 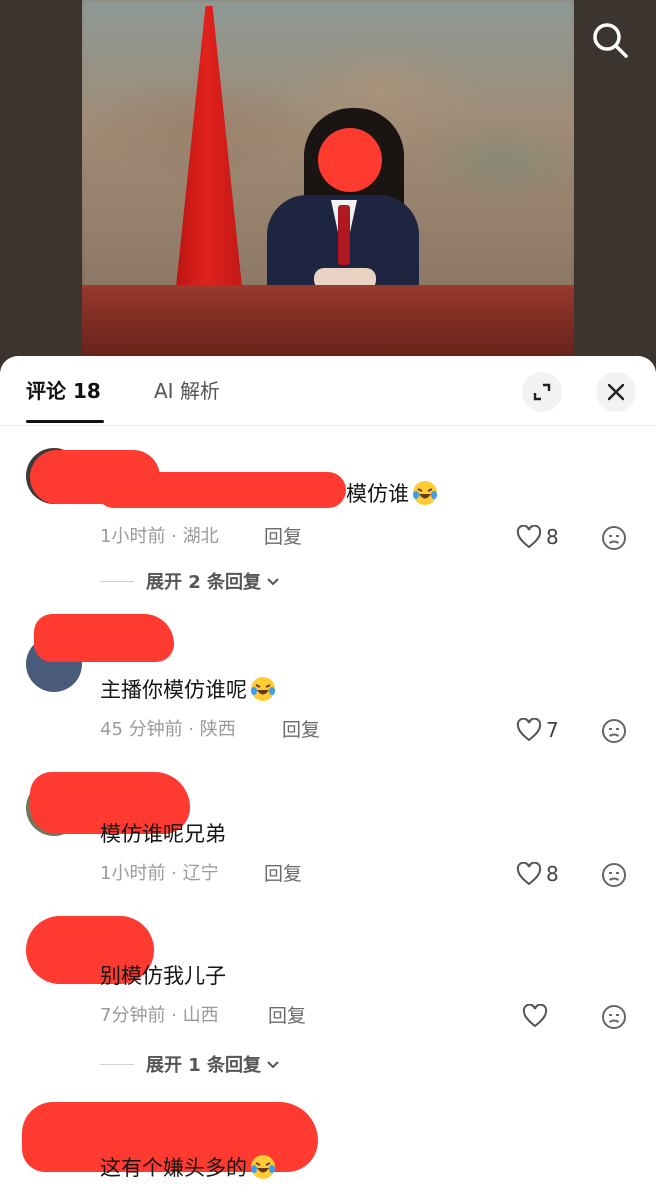 What do you see at coordinates (188, 1168) in the screenshot?
I see `comment-text: 这有个嫌头多的` at bounding box center [188, 1168].